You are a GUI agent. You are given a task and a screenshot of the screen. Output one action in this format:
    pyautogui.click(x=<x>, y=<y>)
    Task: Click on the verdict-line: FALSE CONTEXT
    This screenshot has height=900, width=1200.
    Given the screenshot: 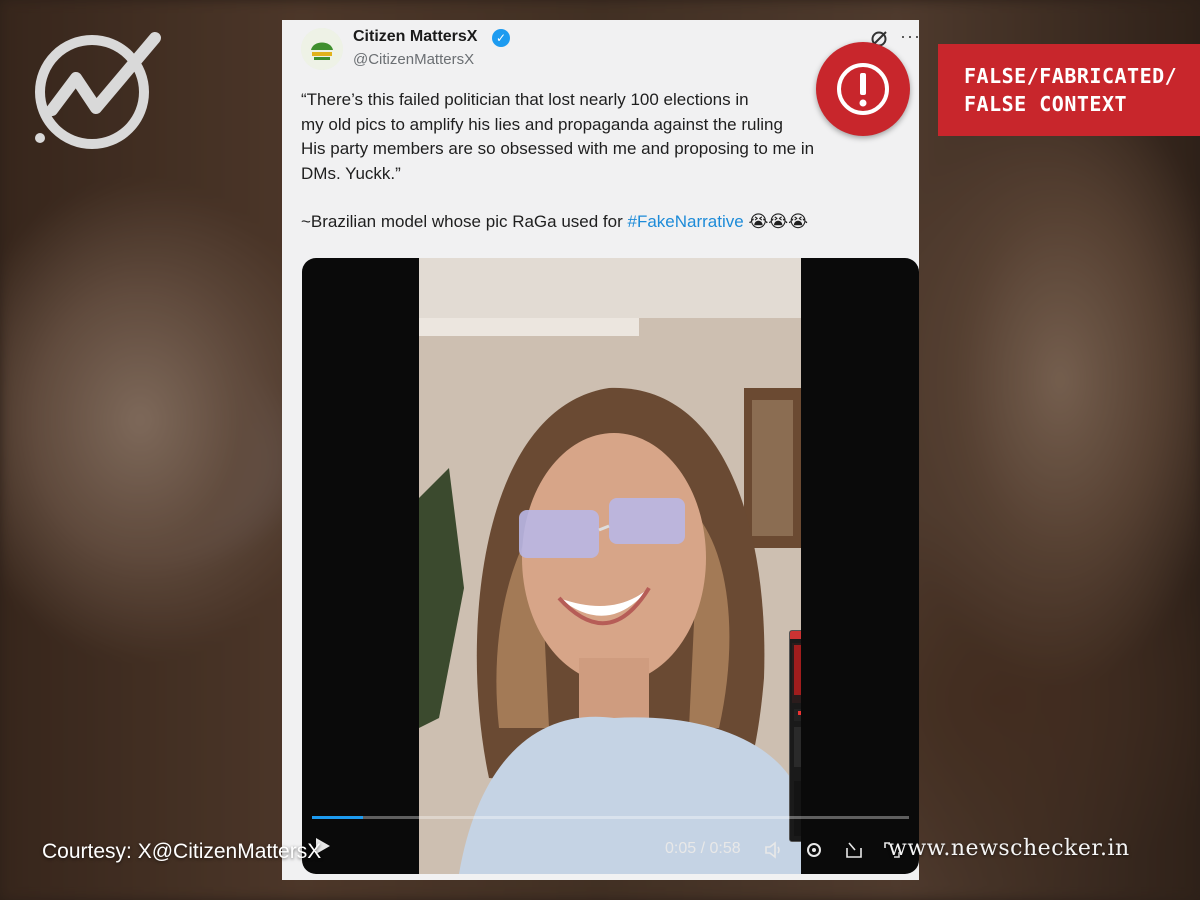 What is the action you would take?
    pyautogui.click(x=1046, y=104)
    